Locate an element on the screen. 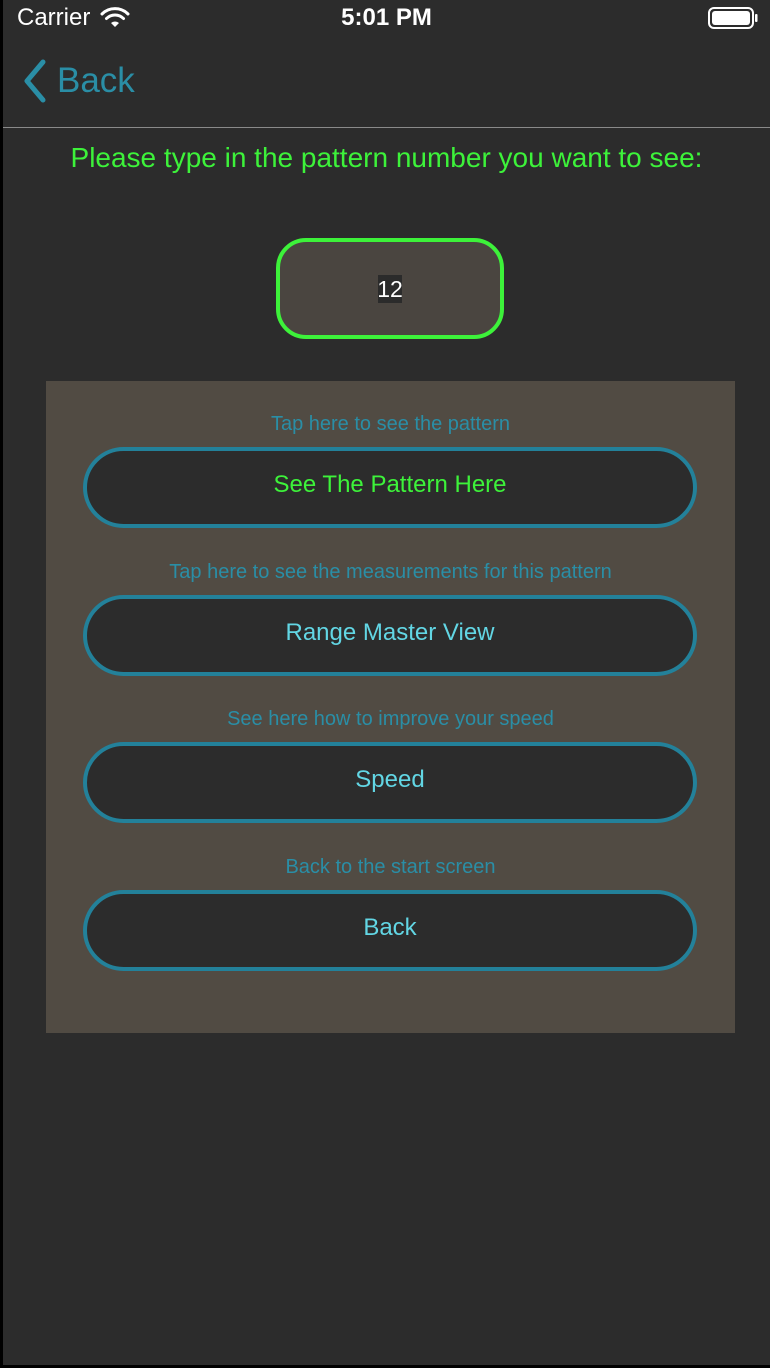  range-master-label: Range Master View is located at coordinates (390, 632).